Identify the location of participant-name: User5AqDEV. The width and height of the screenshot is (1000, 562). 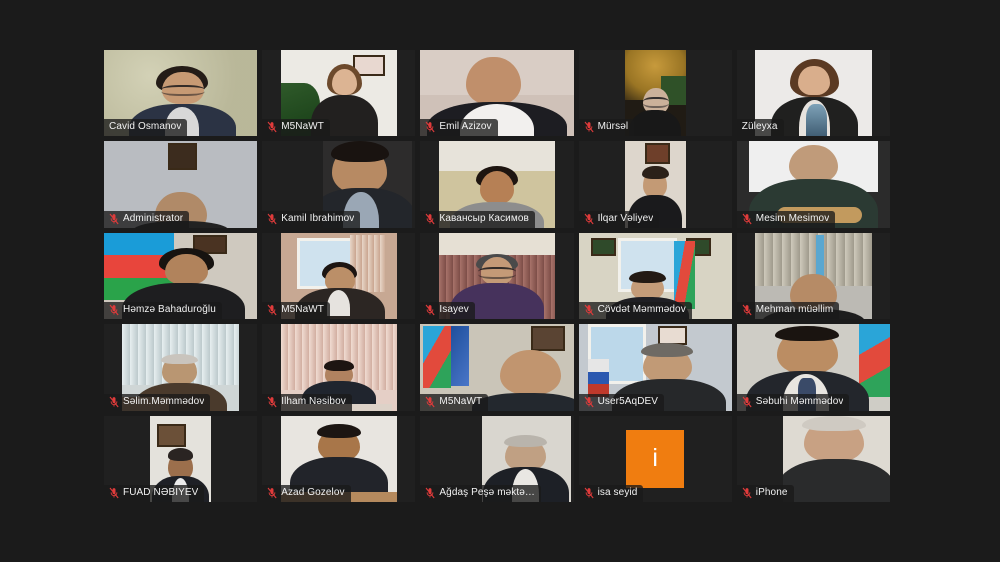
(628, 401).